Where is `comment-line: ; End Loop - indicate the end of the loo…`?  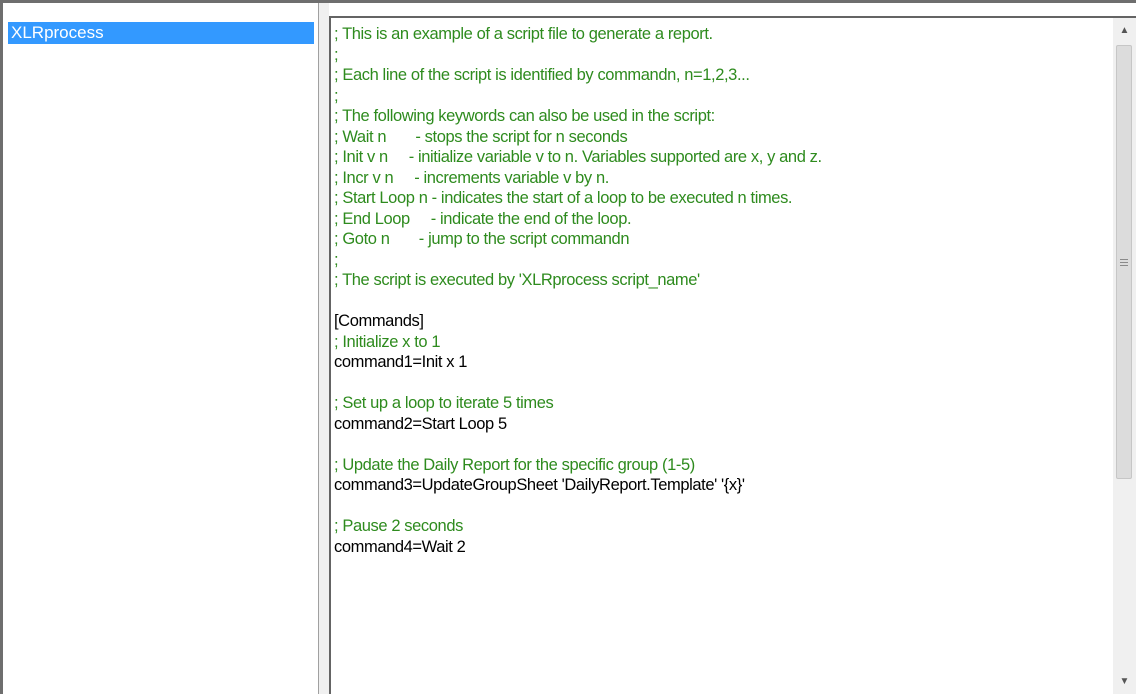 comment-line: ; End Loop - indicate the end of the loo… is located at coordinates (483, 218).